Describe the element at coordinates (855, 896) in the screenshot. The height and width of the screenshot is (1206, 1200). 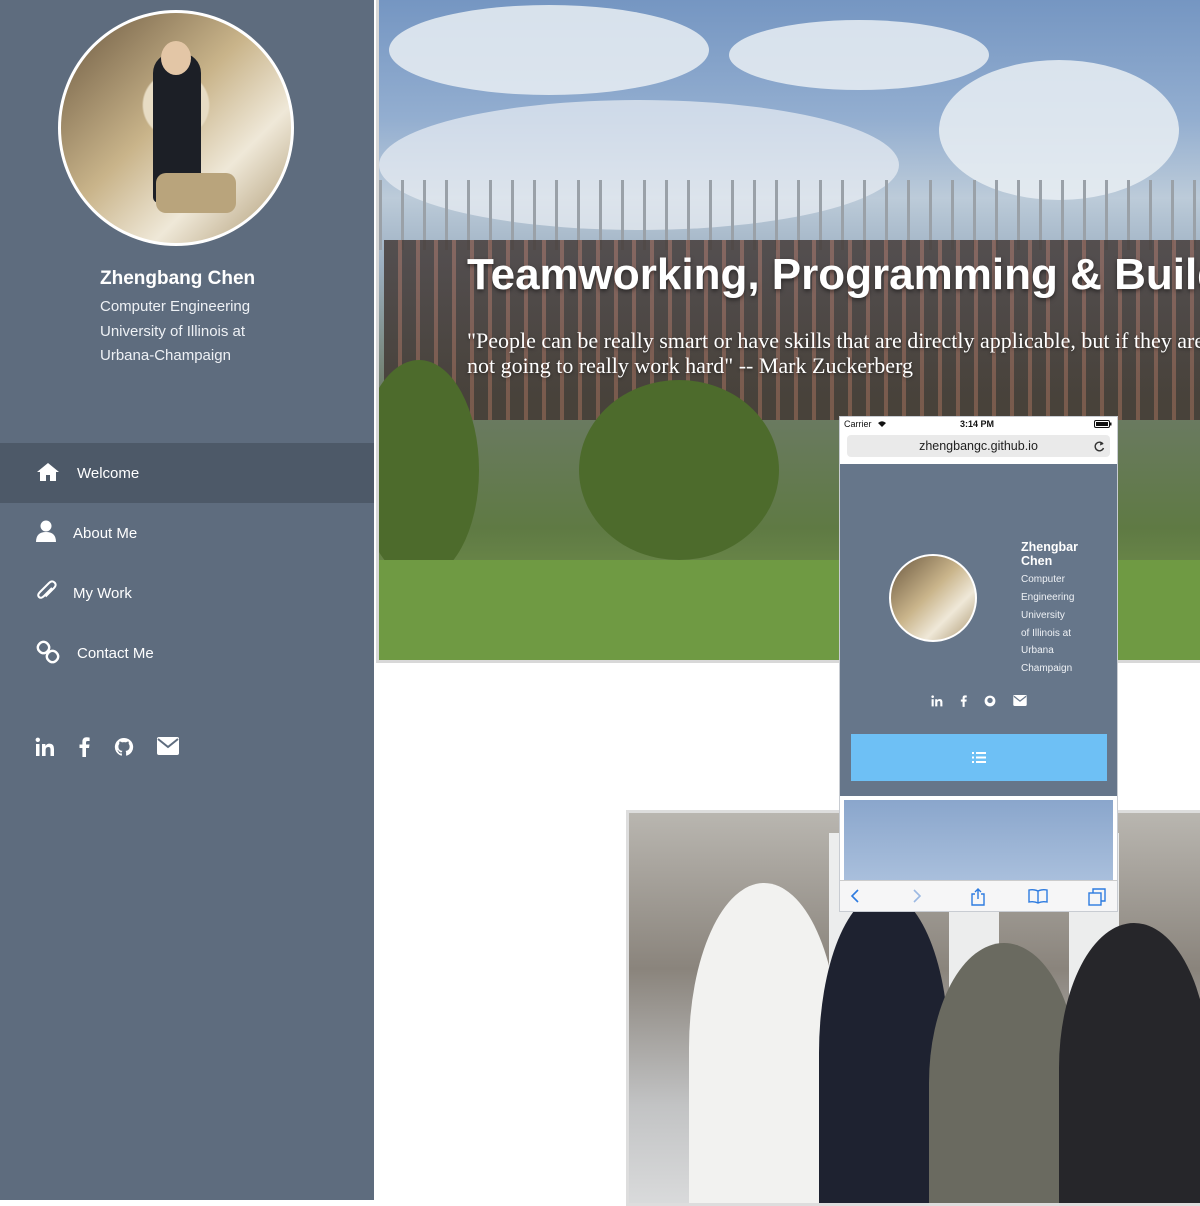
I see `back-icon` at that location.